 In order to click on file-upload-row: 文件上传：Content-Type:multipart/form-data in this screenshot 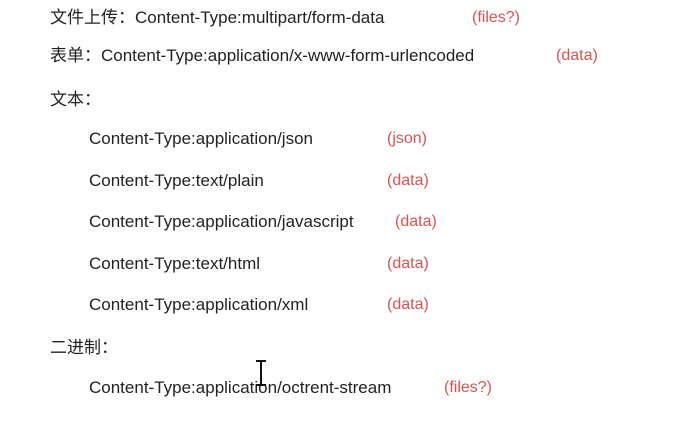, I will do `click(217, 18)`.